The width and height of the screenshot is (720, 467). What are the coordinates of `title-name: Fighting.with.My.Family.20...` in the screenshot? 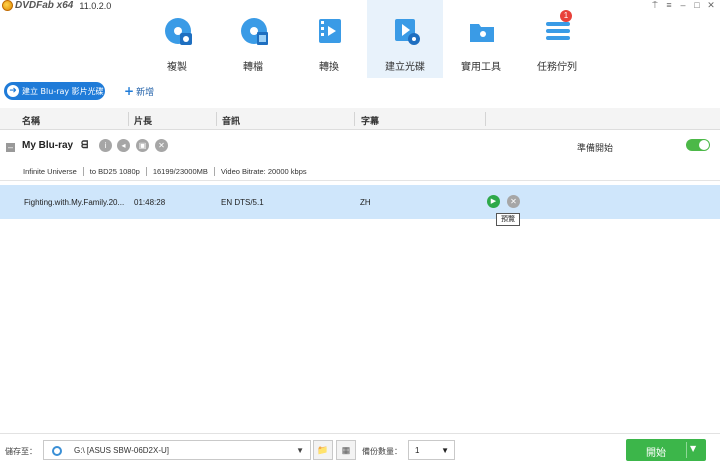 It's located at (74, 202).